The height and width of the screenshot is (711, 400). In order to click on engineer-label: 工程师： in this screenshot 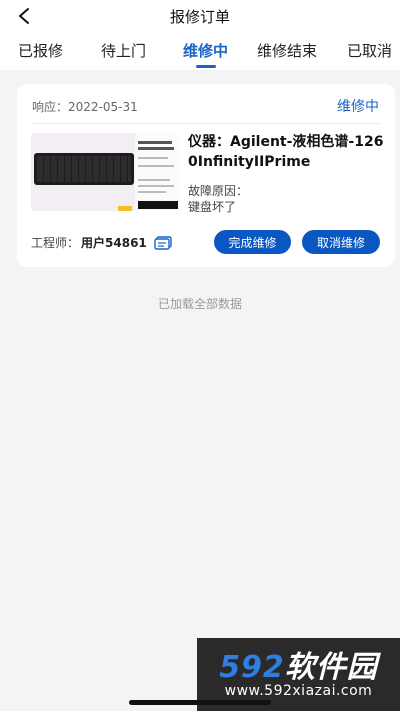, I will do `click(55, 243)`.